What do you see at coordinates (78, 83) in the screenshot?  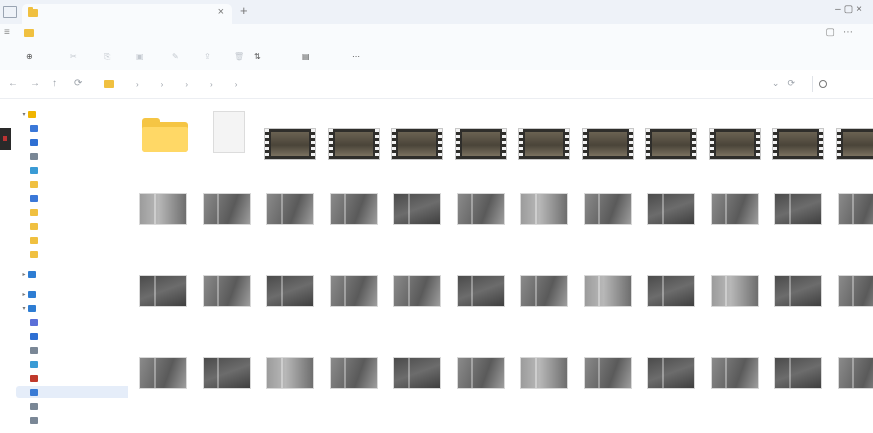 I see `refresh-icon: ⟳` at bounding box center [78, 83].